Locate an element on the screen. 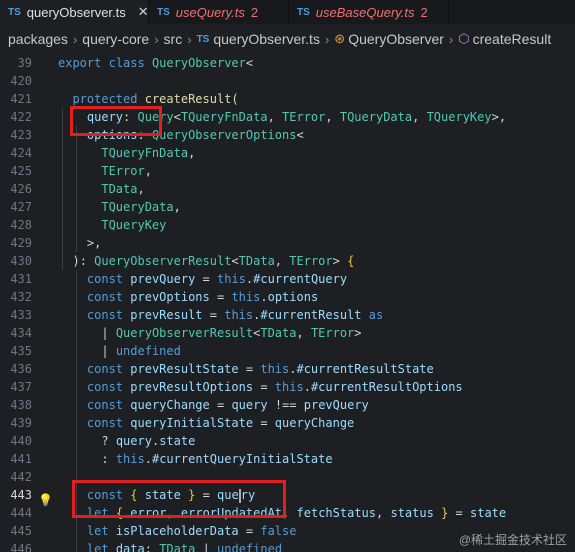  code-text: : this.#currentQueryInitialState is located at coordinates (217, 459).